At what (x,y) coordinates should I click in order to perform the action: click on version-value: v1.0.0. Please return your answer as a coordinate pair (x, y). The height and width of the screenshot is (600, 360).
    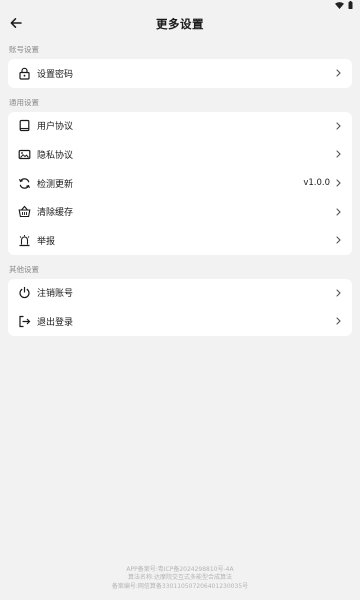
    Looking at the image, I should click on (316, 183).